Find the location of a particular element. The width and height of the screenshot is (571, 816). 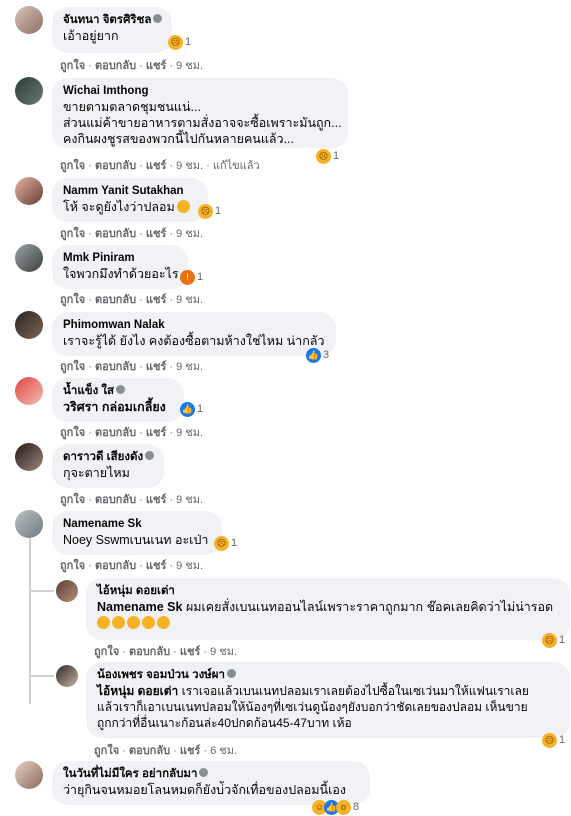

reaction-summary: 👍 1 is located at coordinates (191, 409).